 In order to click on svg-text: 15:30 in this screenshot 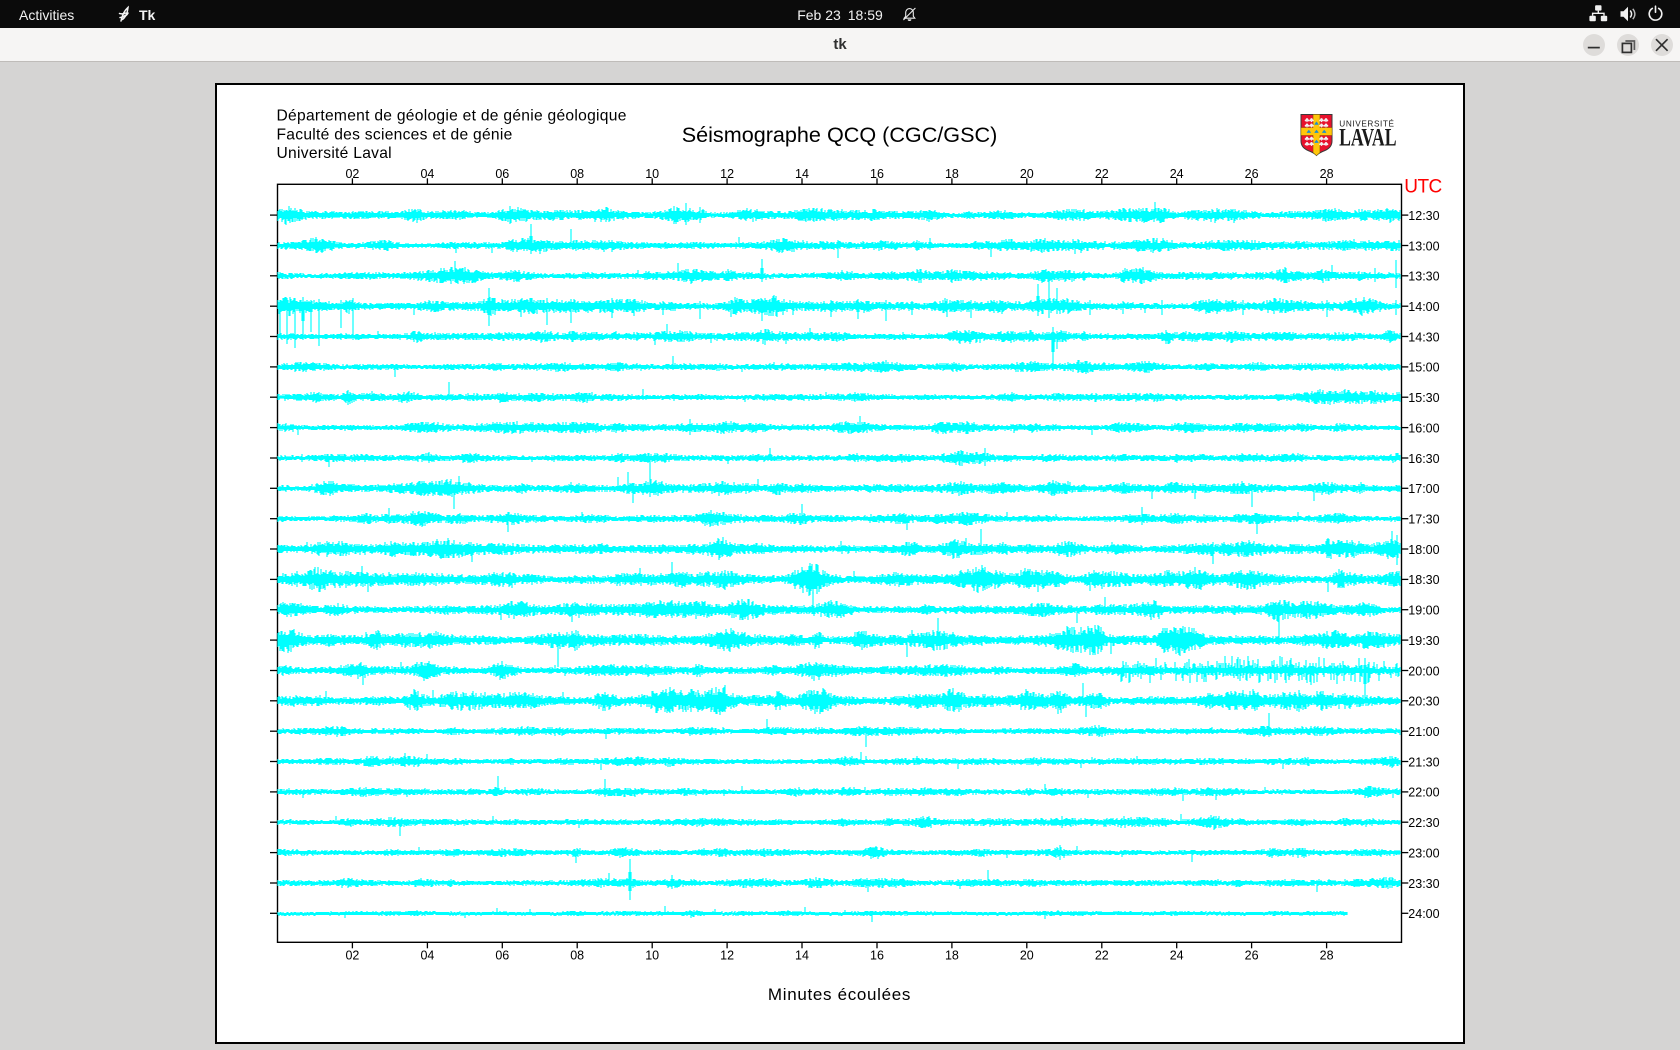, I will do `click(1423, 398)`.